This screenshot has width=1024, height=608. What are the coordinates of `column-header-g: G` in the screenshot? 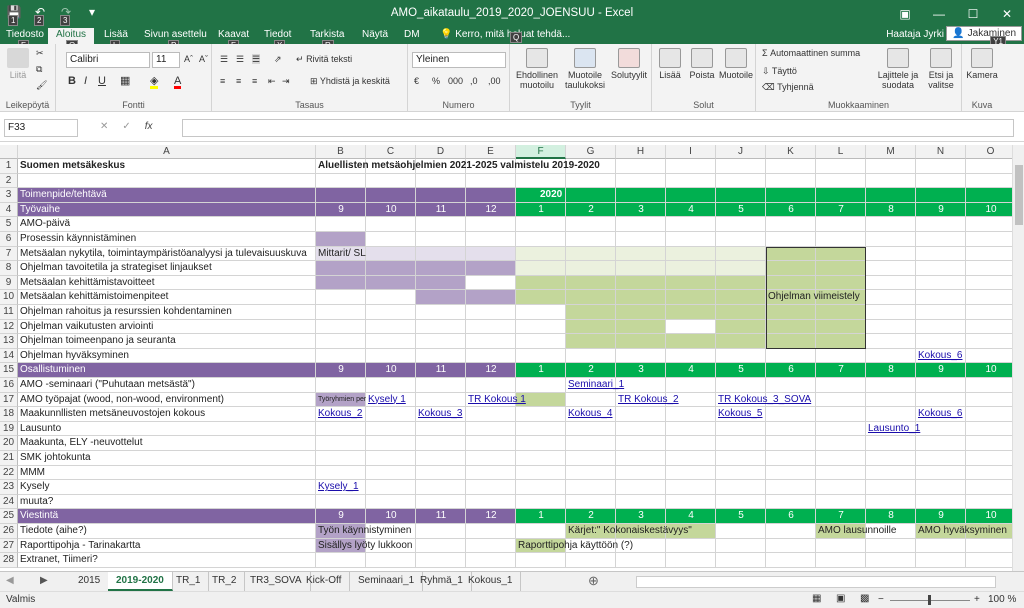 It's located at (591, 152).